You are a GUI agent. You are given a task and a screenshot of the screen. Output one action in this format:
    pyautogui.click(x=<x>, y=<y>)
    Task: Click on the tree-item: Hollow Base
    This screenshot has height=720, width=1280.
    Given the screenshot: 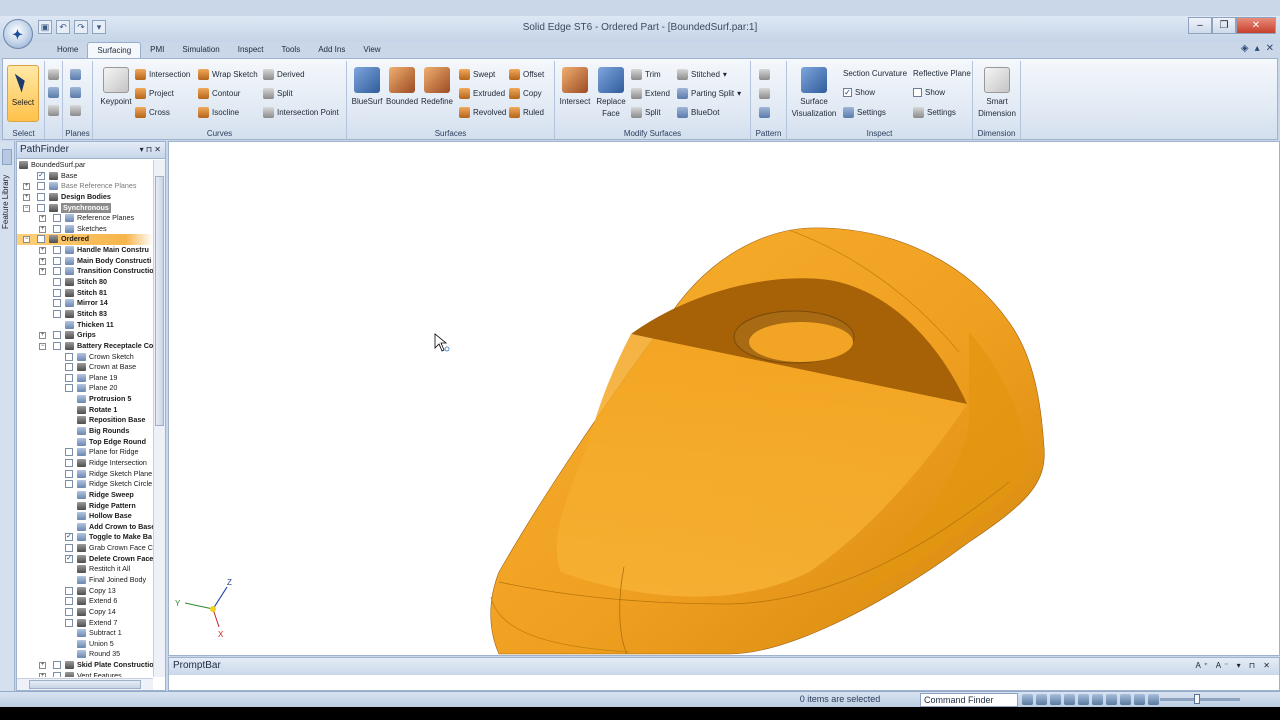 What is the action you would take?
    pyautogui.click(x=85, y=516)
    